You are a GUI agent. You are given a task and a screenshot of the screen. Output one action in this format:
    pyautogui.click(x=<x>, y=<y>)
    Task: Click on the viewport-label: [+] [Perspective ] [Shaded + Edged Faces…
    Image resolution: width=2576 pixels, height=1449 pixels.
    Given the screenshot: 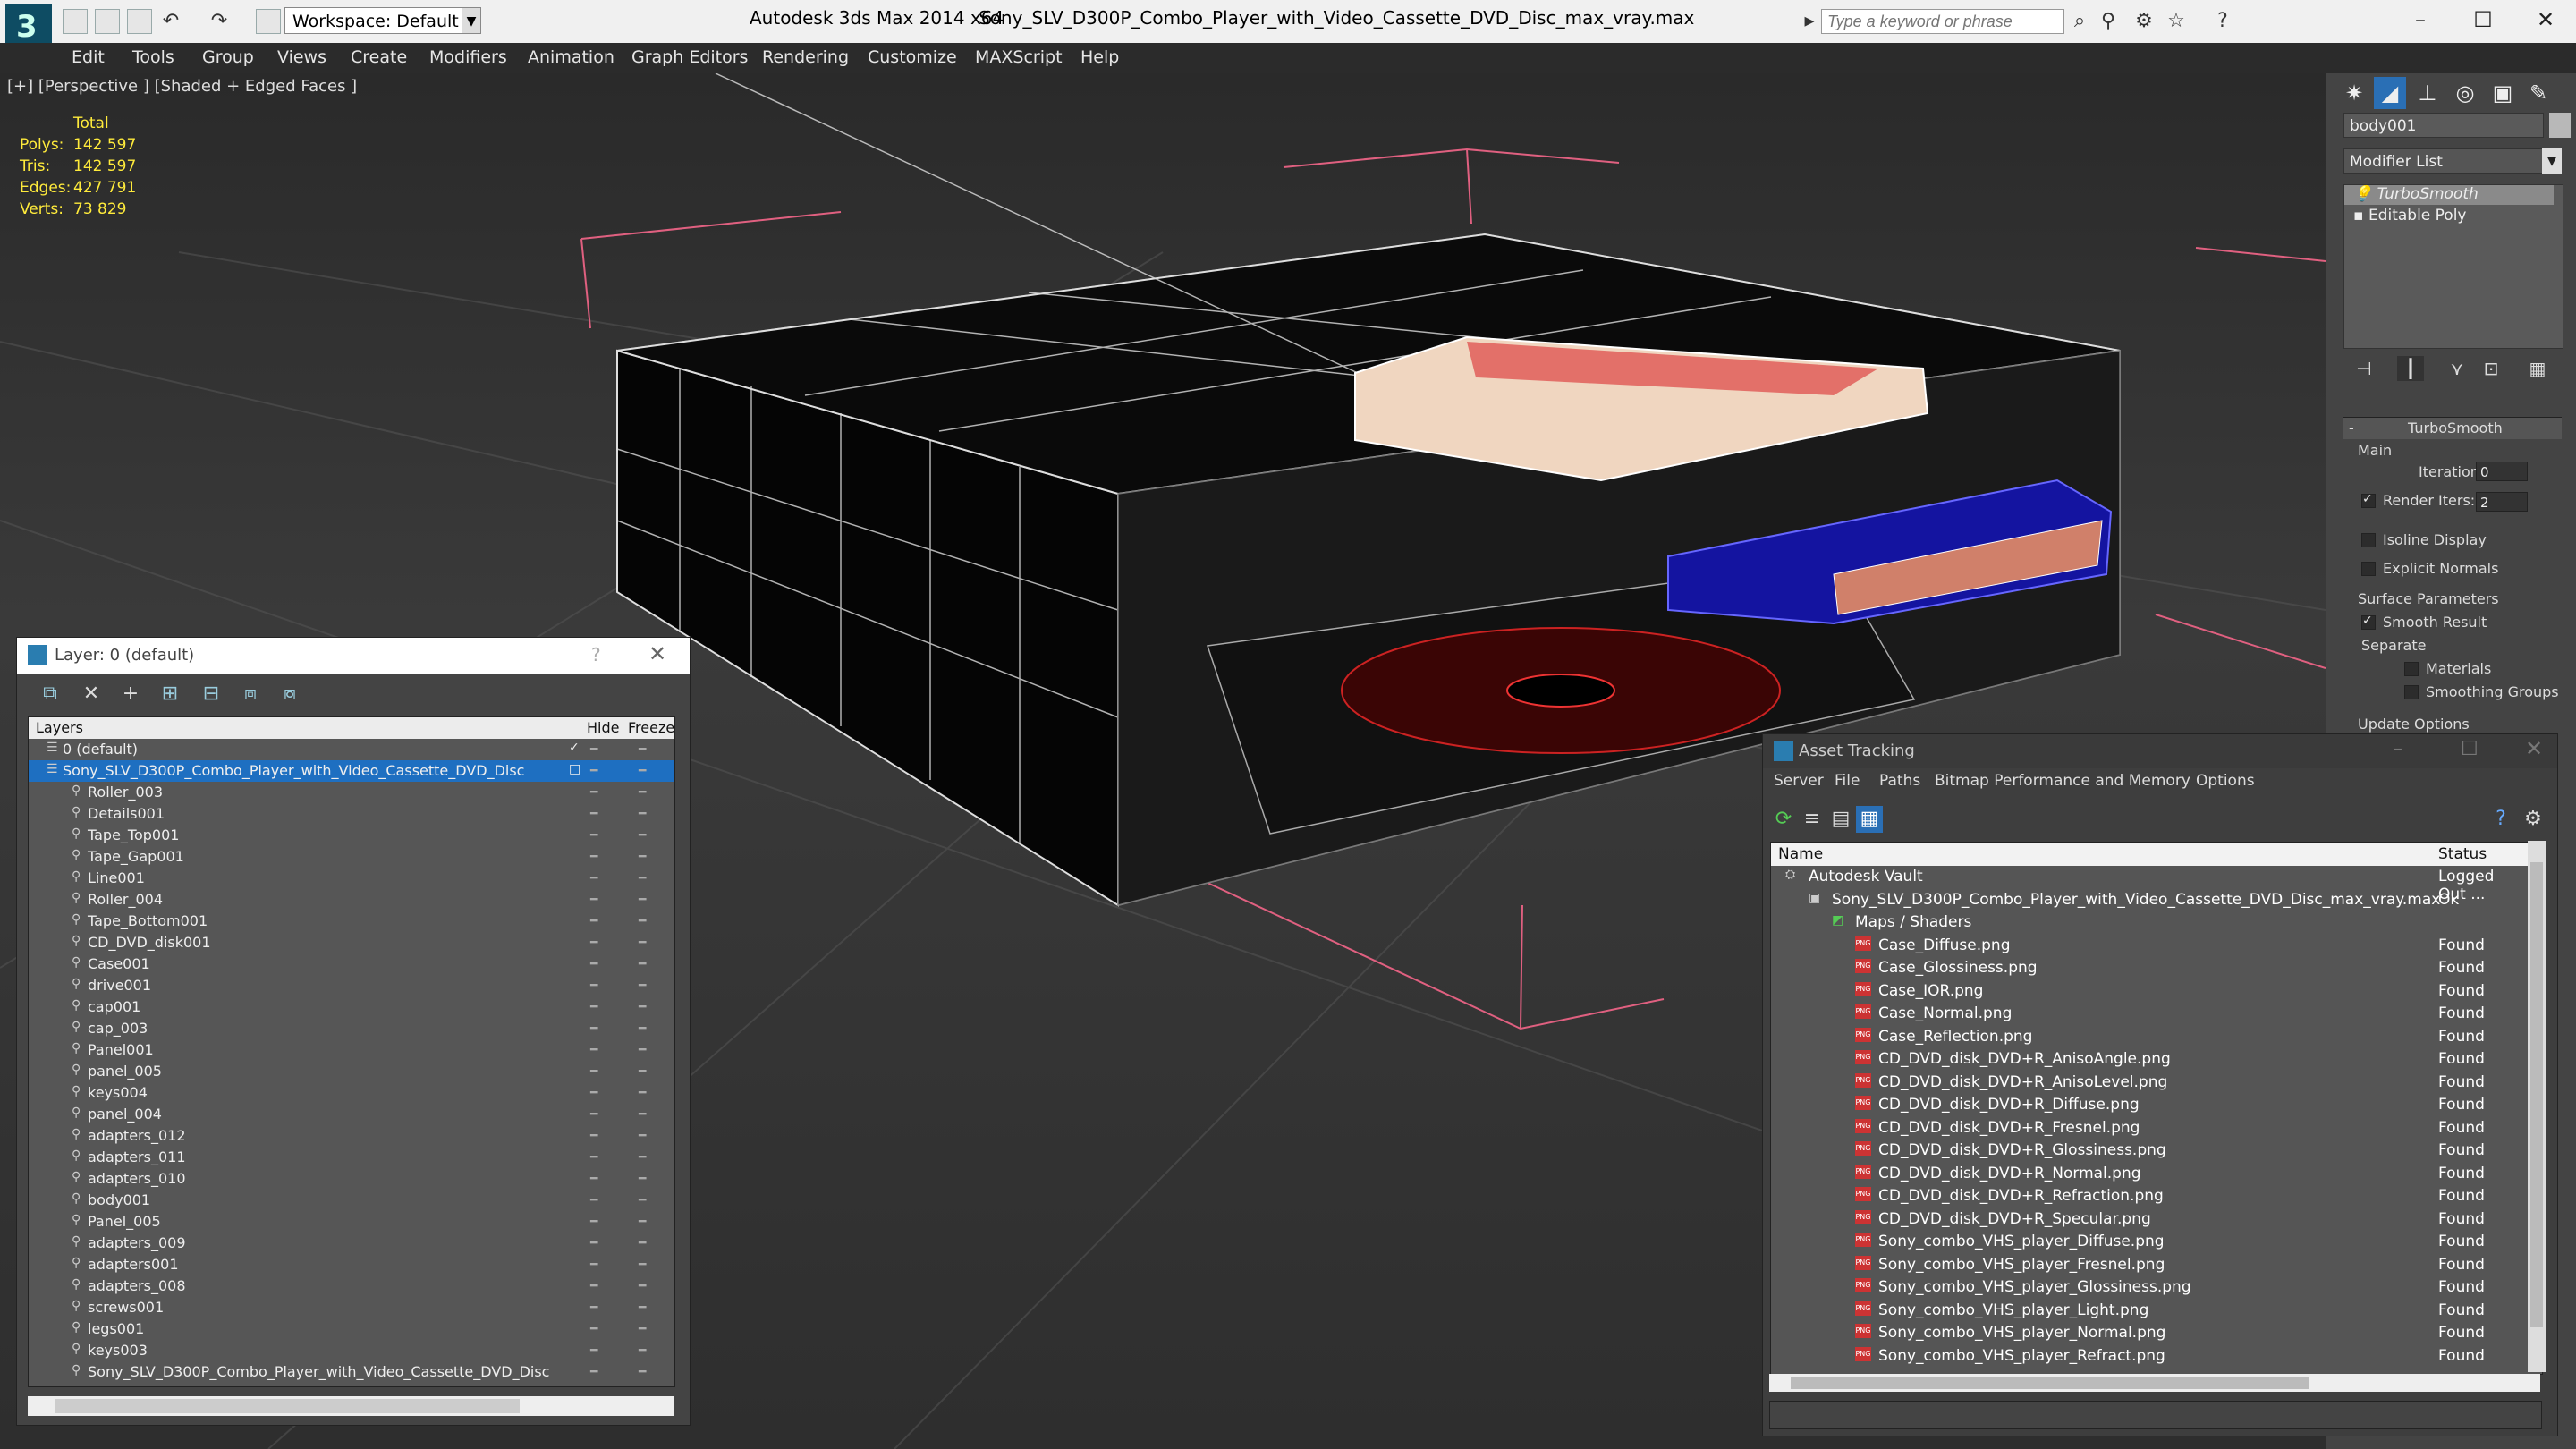 What is the action you would take?
    pyautogui.click(x=182, y=86)
    